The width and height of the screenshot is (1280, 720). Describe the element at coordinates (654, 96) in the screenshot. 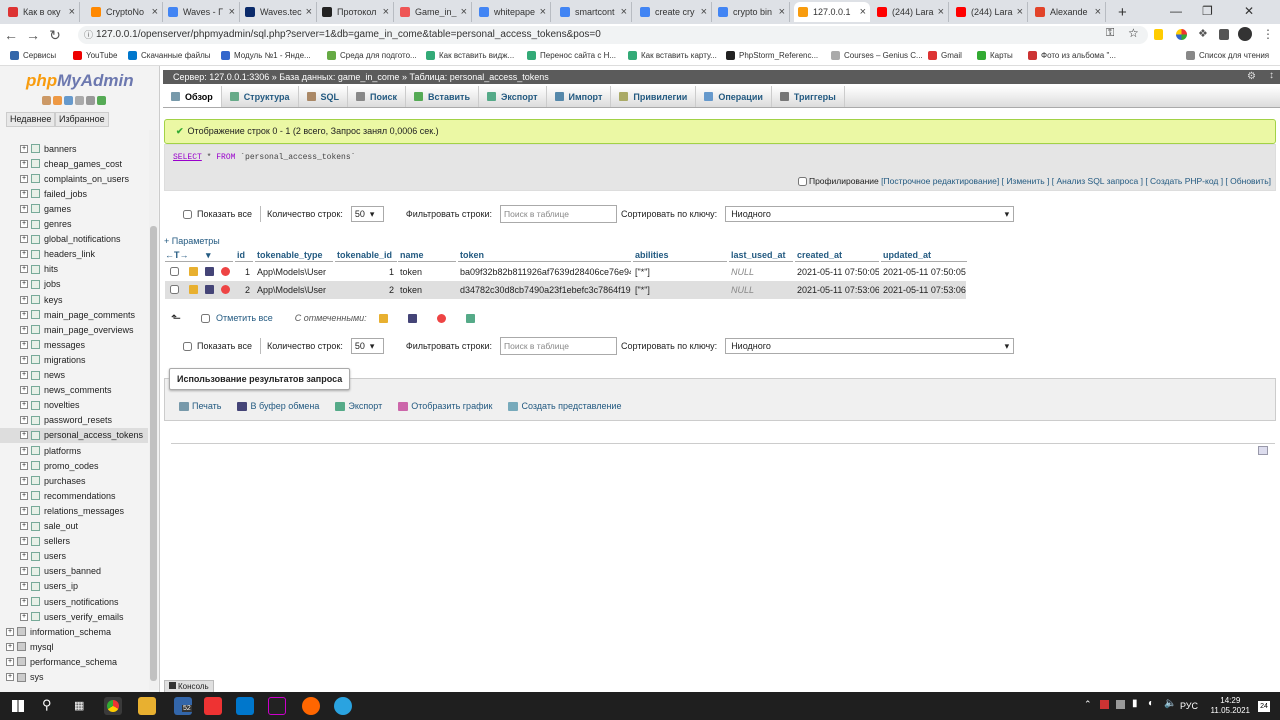

I see `tab-7: Привилегии` at that location.